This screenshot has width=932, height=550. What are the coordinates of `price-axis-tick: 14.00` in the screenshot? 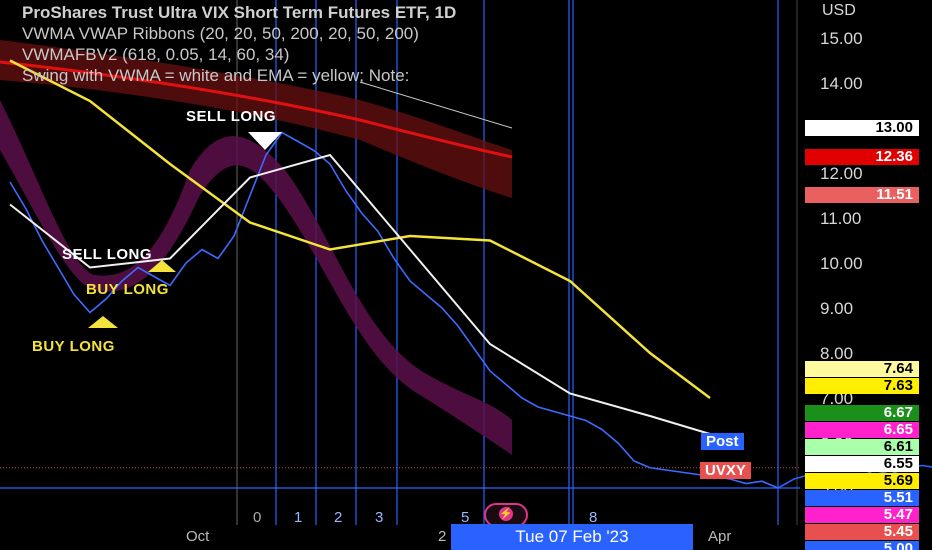 It's located at (841, 83).